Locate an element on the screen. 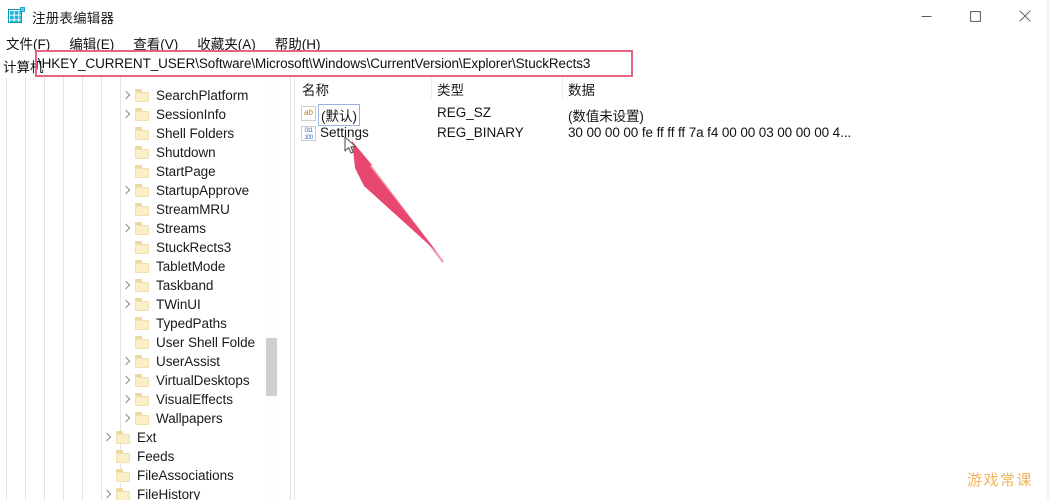 Image resolution: width=1049 pixels, height=500 pixels. value-row: ab (默认) REG_SZ (数值未设置) is located at coordinates (672, 115).